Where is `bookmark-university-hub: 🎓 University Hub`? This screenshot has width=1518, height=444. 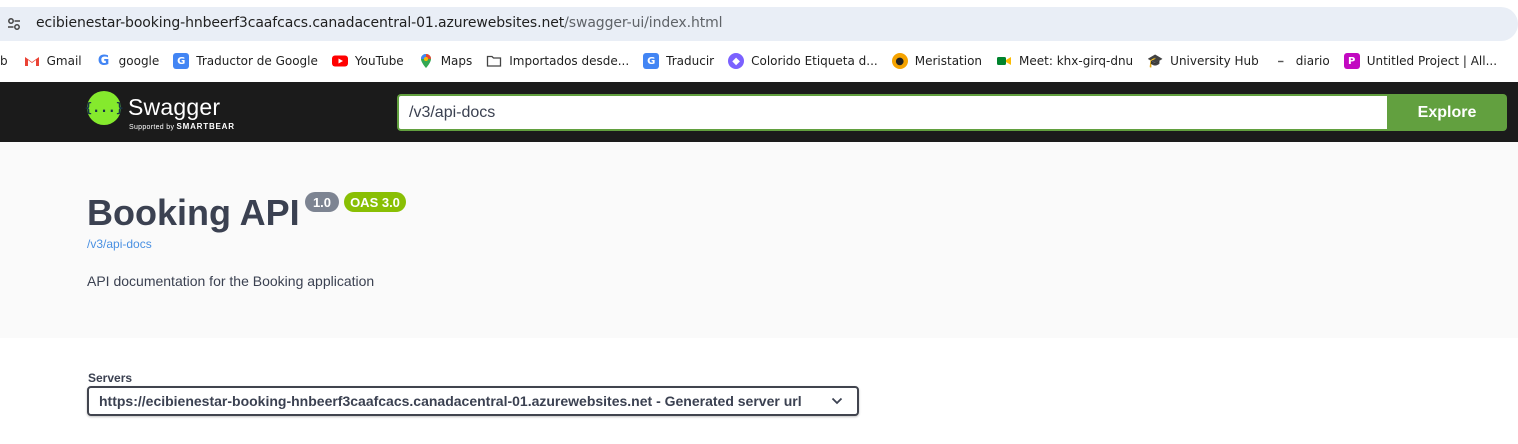
bookmark-university-hub: 🎓 University Hub is located at coordinates (1203, 61).